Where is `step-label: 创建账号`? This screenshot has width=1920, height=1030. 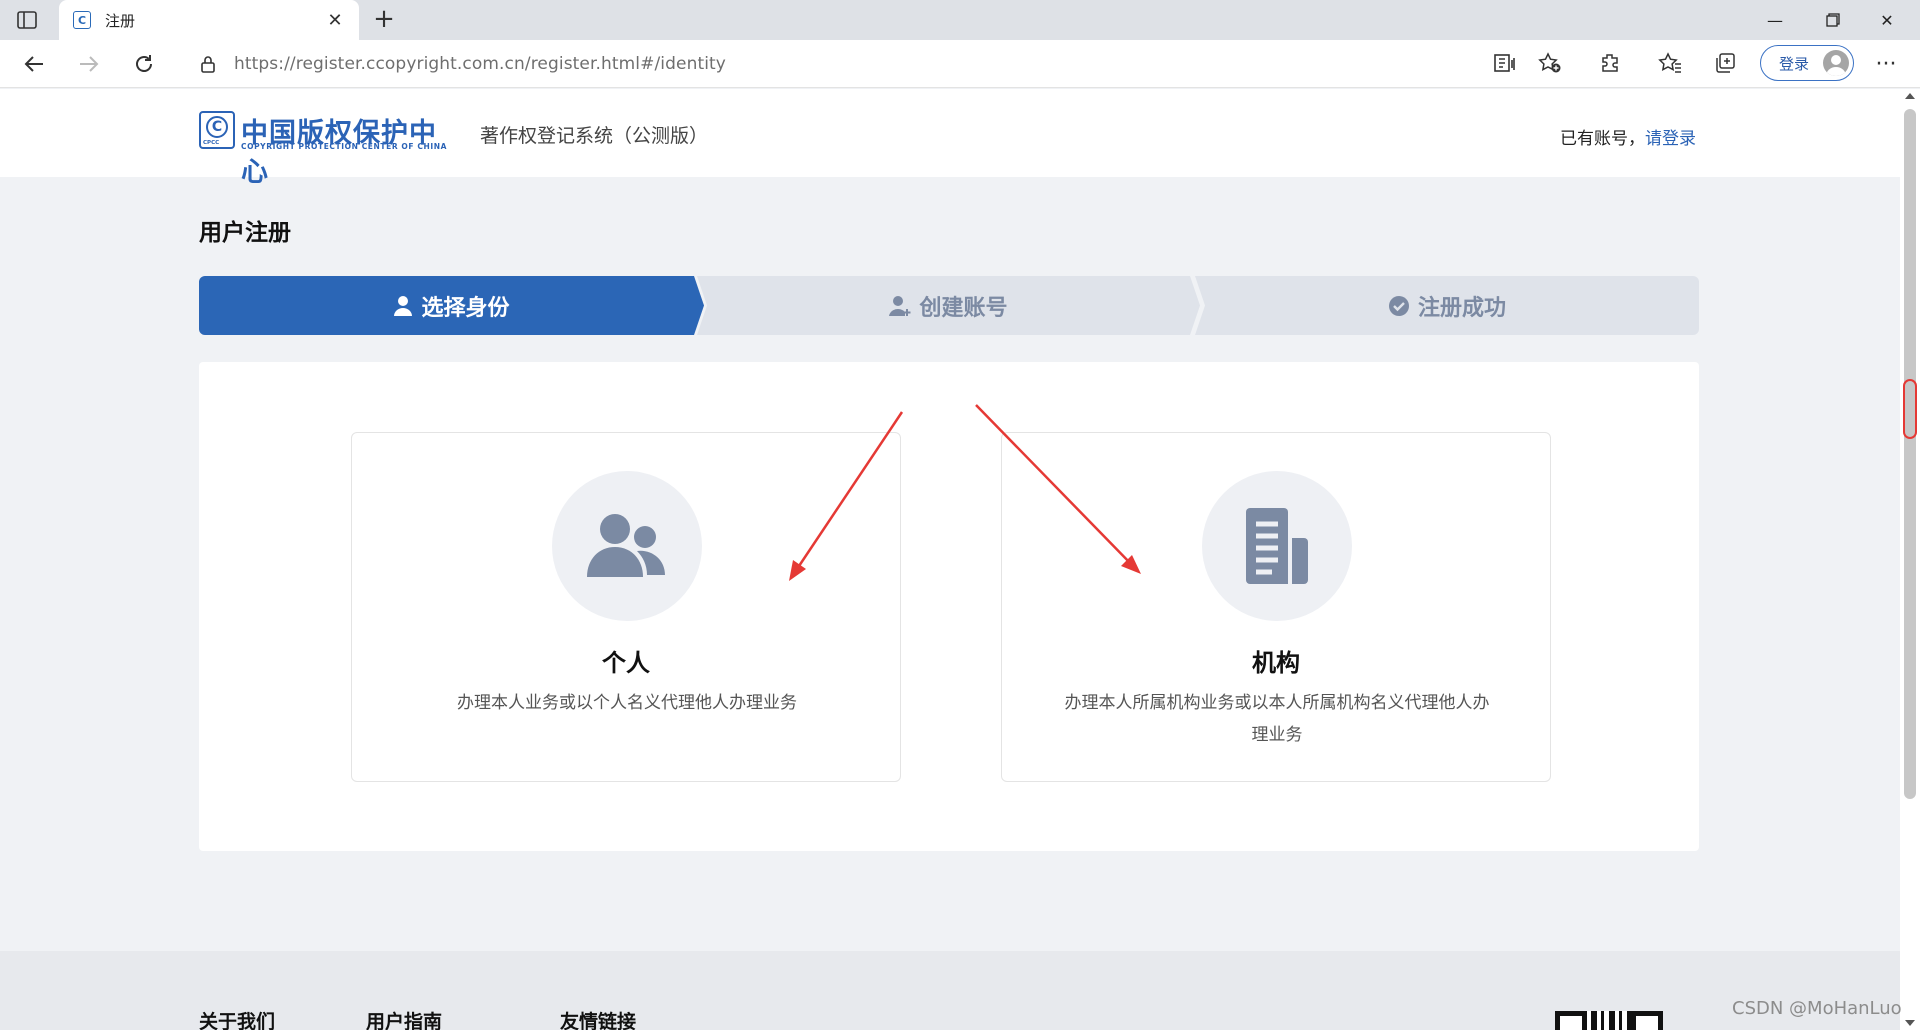
step-label: 创建账号 is located at coordinates (963, 308).